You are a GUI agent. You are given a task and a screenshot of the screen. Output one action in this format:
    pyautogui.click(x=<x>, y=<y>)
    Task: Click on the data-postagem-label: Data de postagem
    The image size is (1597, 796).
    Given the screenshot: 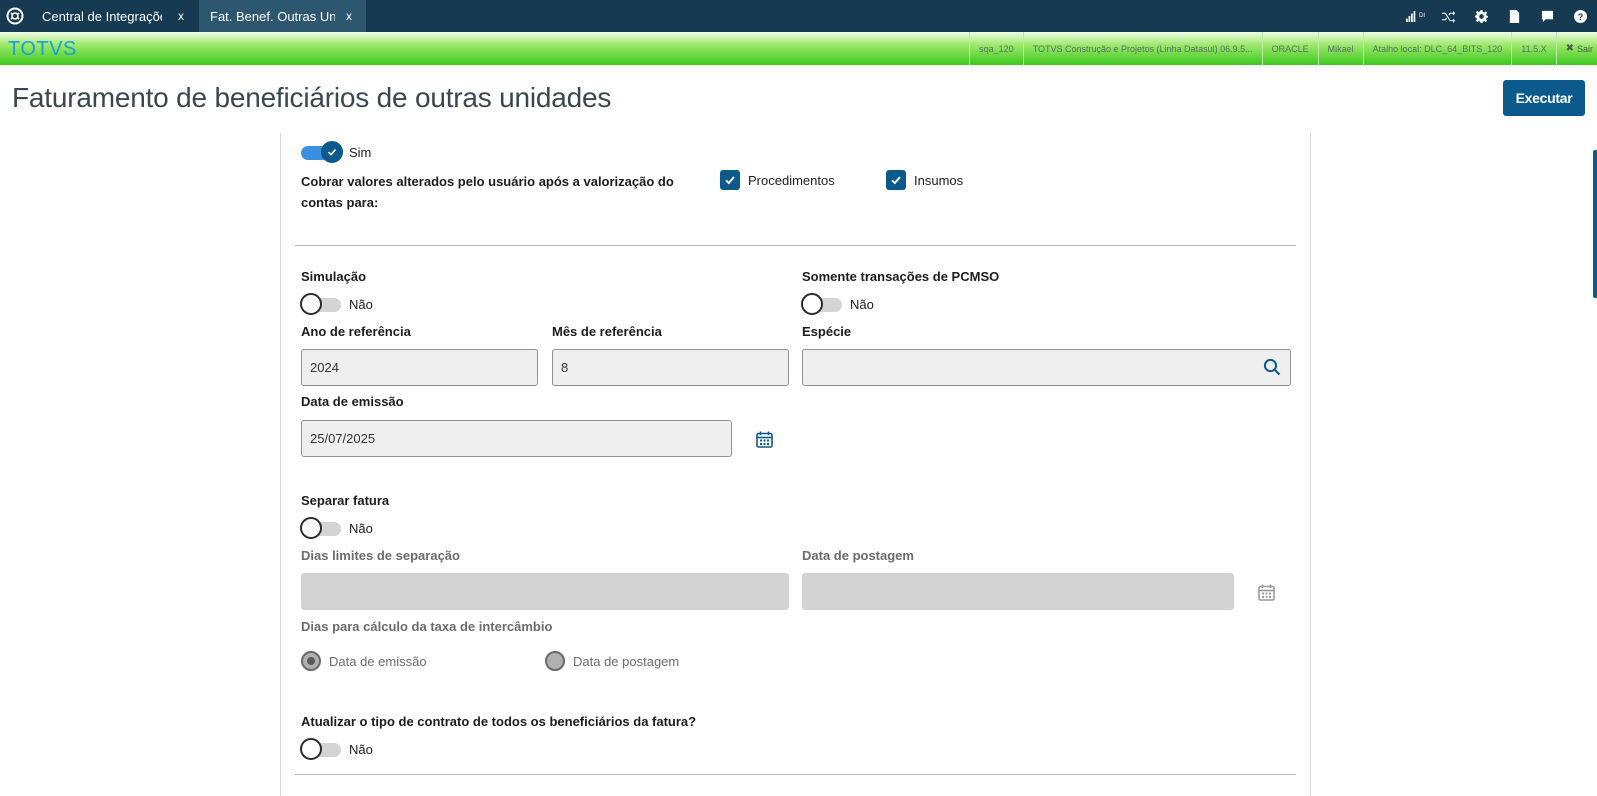 What is the action you would take?
    pyautogui.click(x=858, y=555)
    